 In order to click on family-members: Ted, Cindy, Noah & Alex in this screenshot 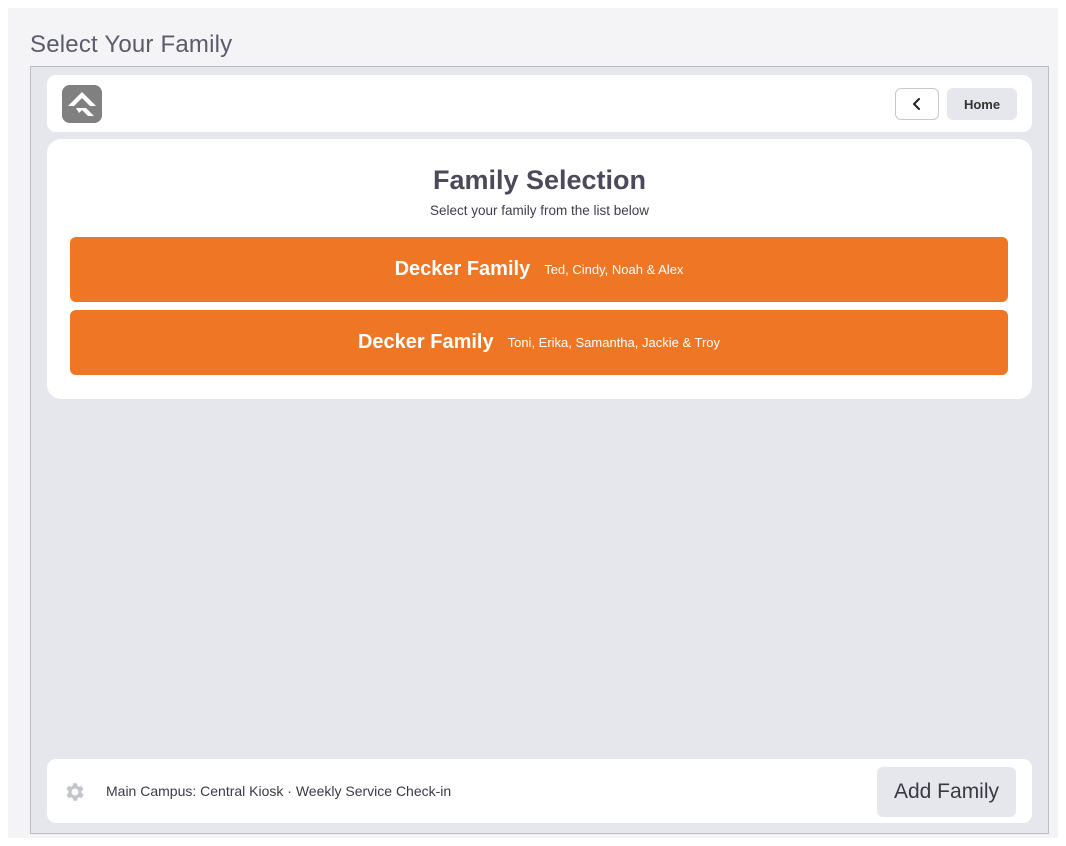, I will do `click(614, 269)`.